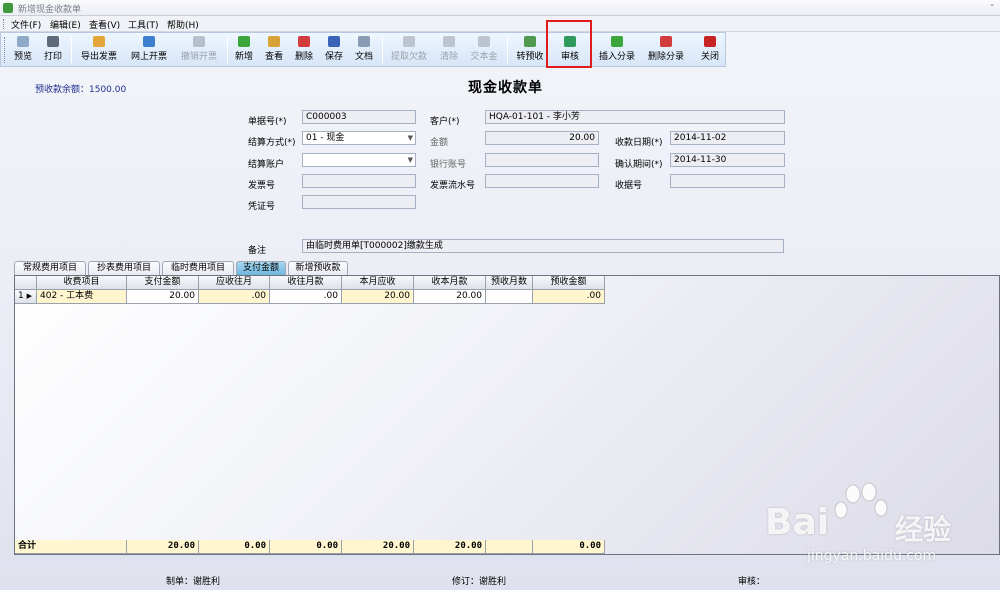 The width and height of the screenshot is (1000, 590). What do you see at coordinates (4, 24) in the screenshot?
I see `menu-grip` at bounding box center [4, 24].